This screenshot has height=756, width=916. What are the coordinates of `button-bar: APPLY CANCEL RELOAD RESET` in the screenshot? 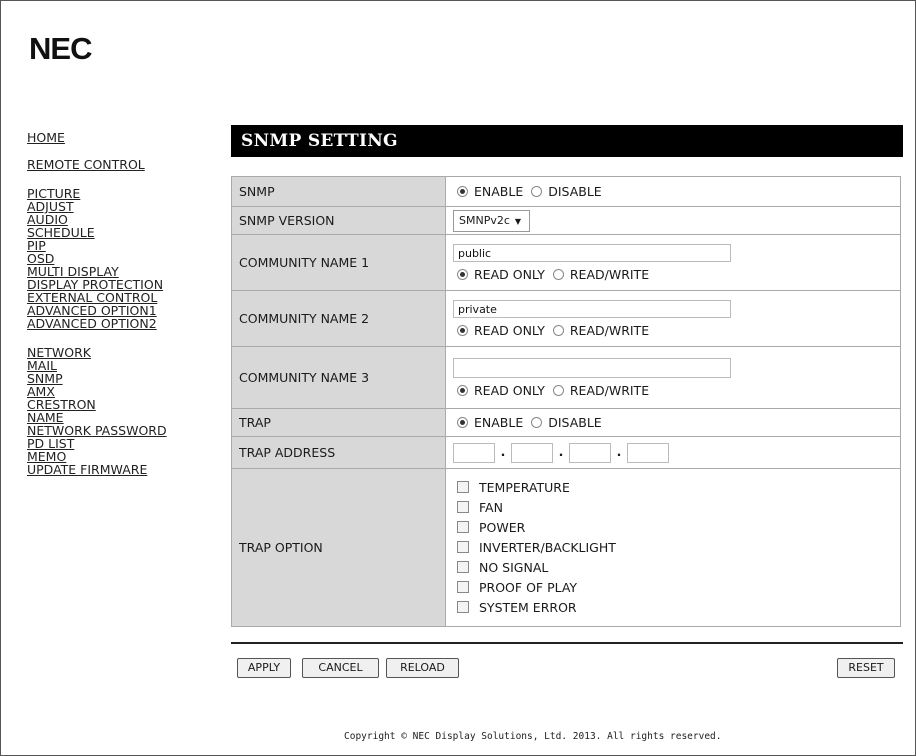 It's located at (567, 663).